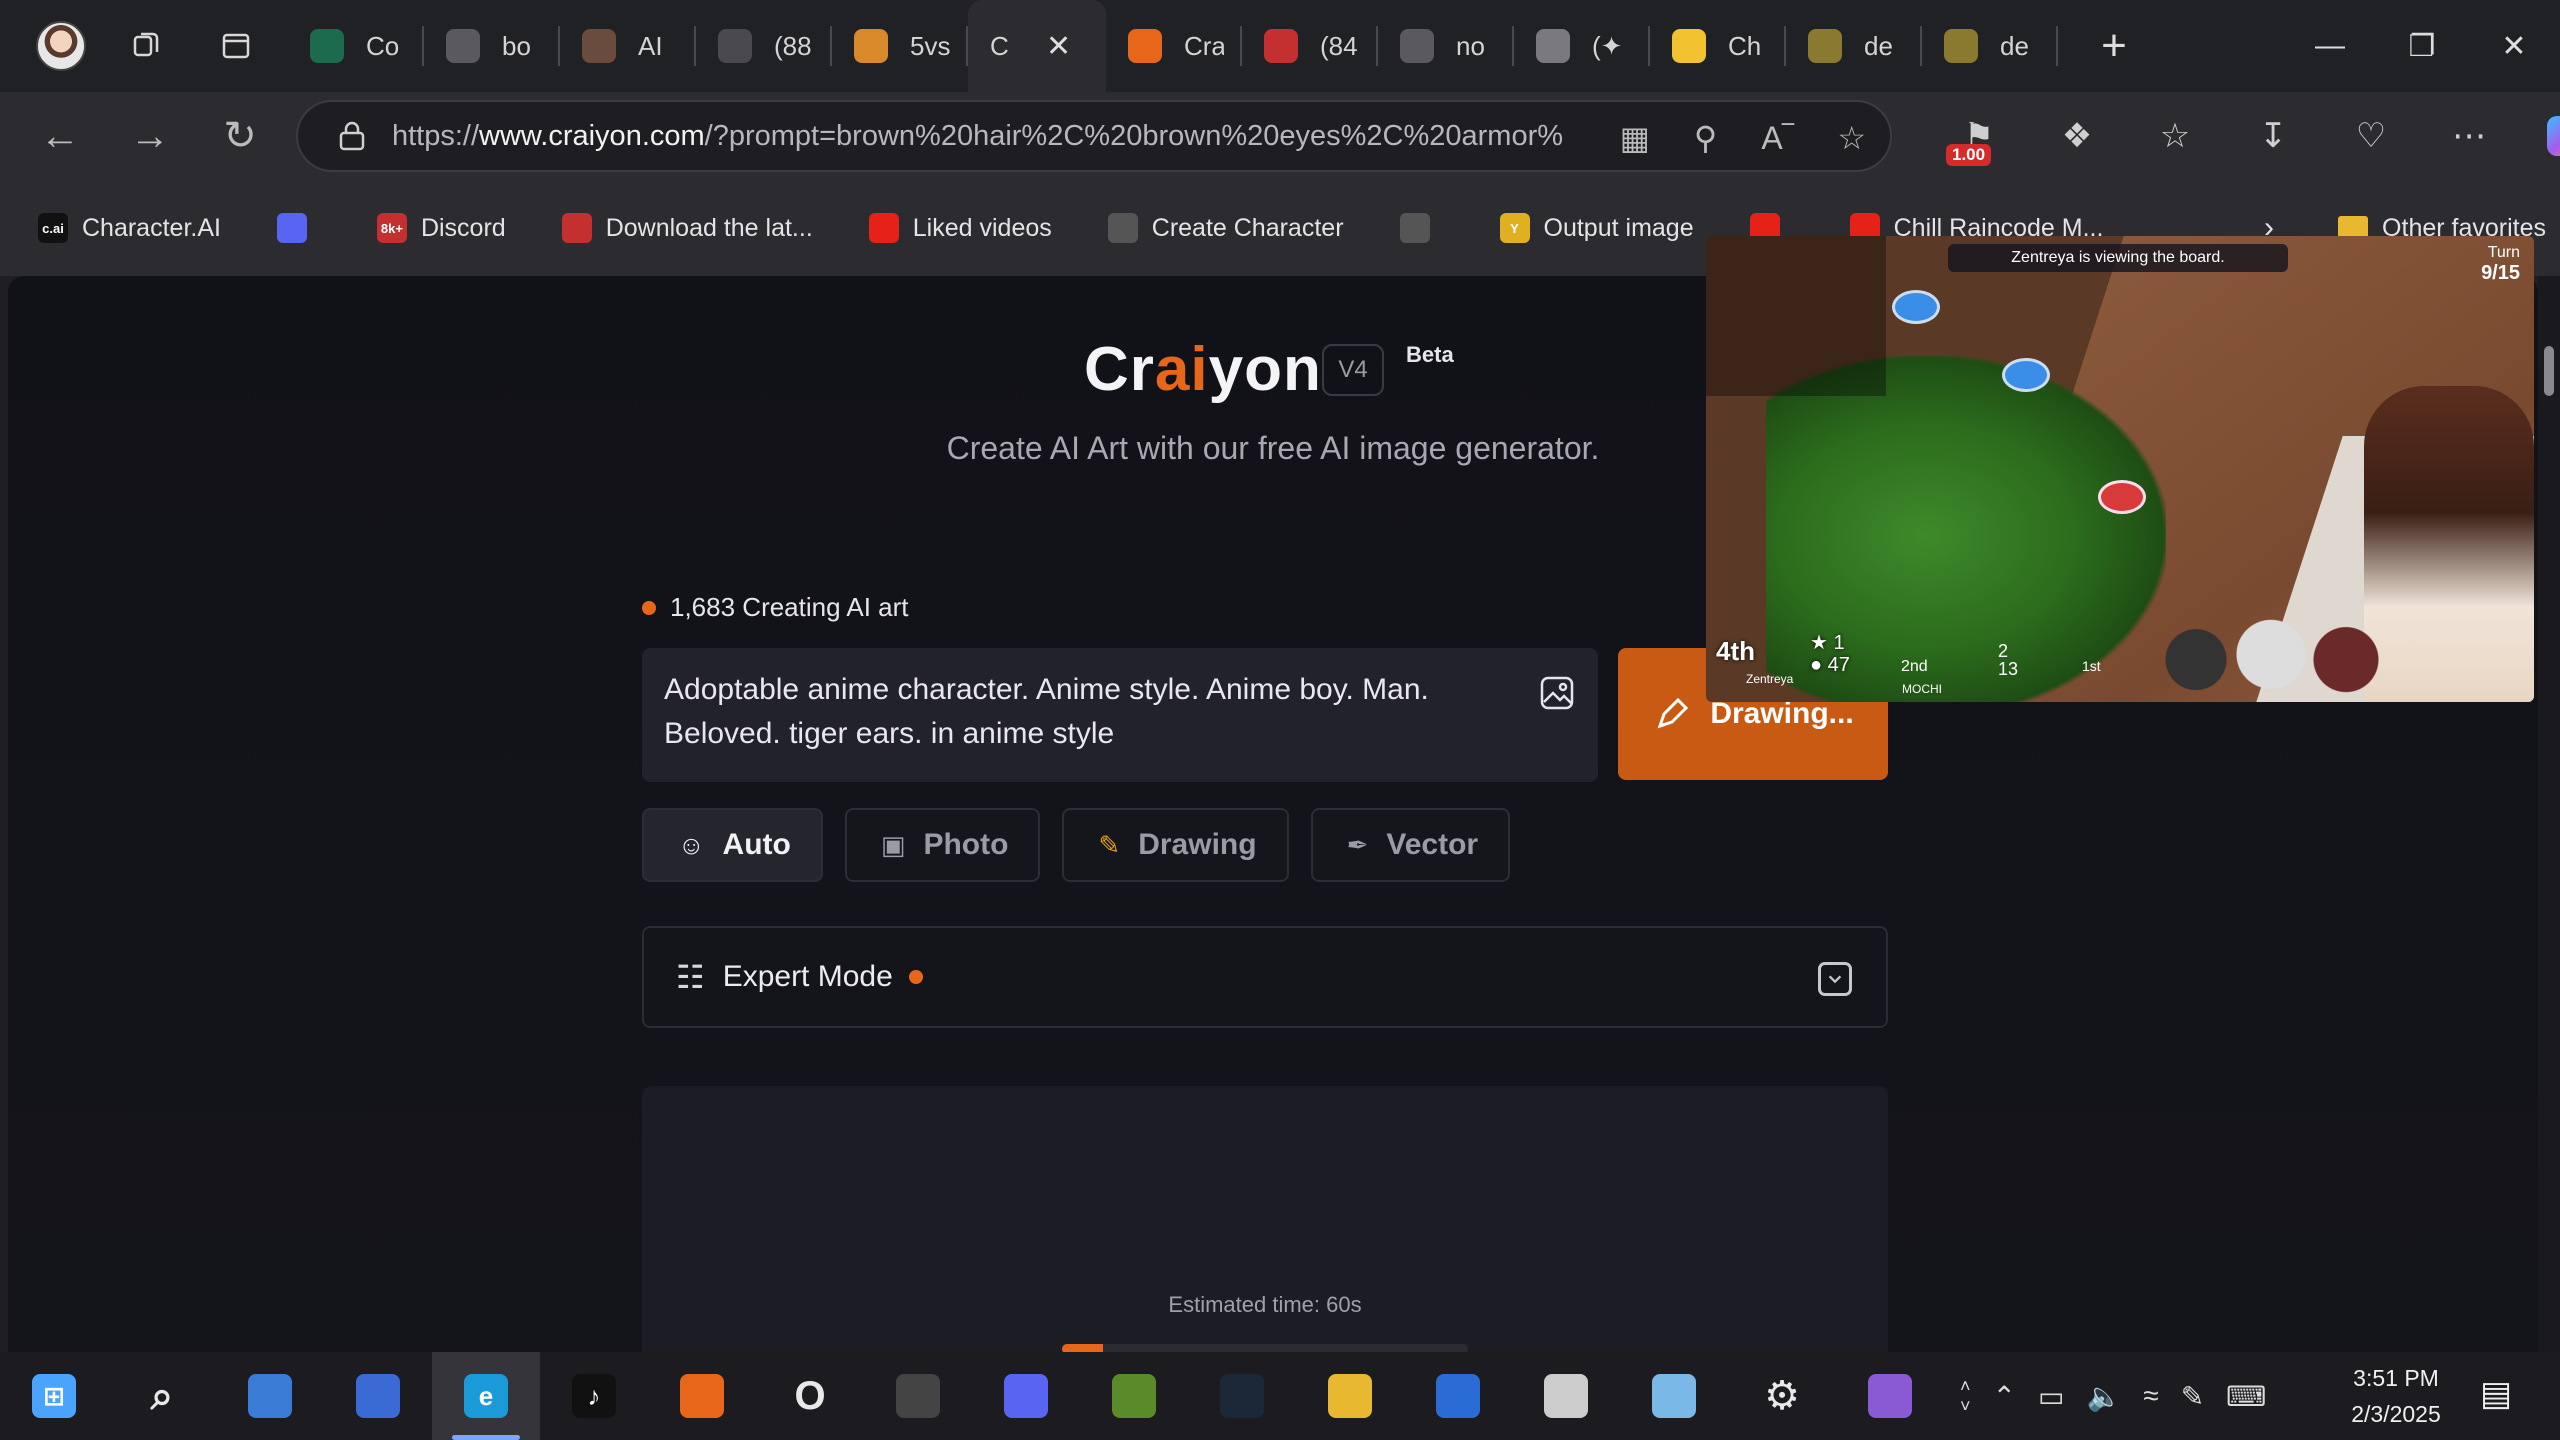 The height and width of the screenshot is (1440, 2560). Describe the element at coordinates (2077, 136) in the screenshot. I see `extensions-icon: ❖` at that location.